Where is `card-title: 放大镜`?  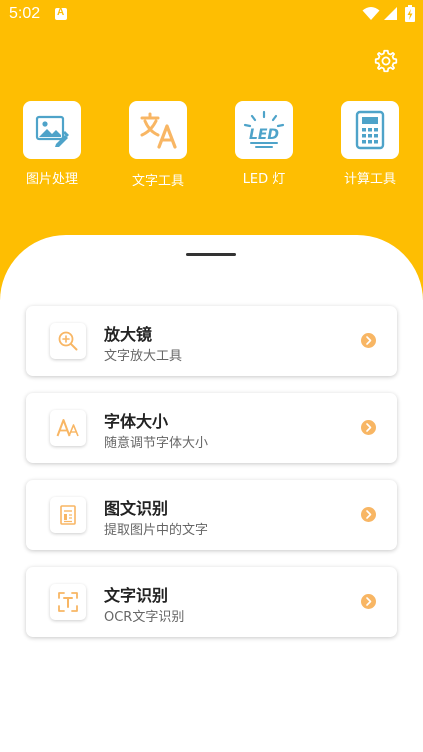 card-title: 放大镜 is located at coordinates (128, 334).